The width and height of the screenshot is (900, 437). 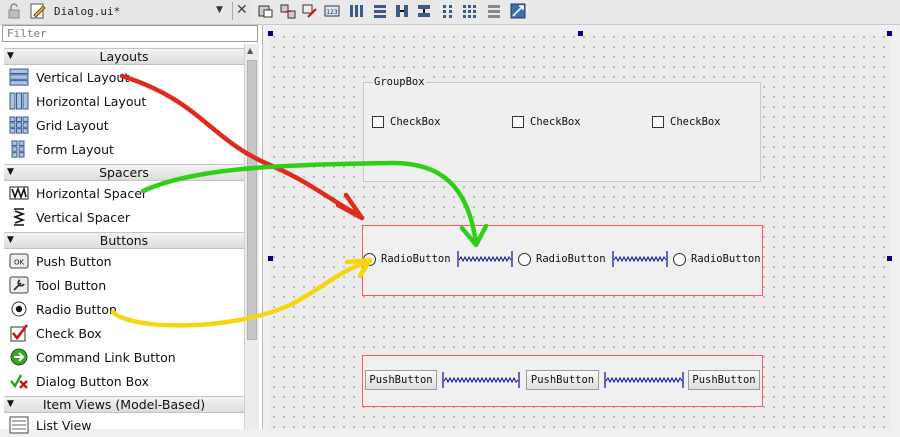 I want to click on widget-item-vertical-layout: Vertical Layout, so click(x=124, y=77).